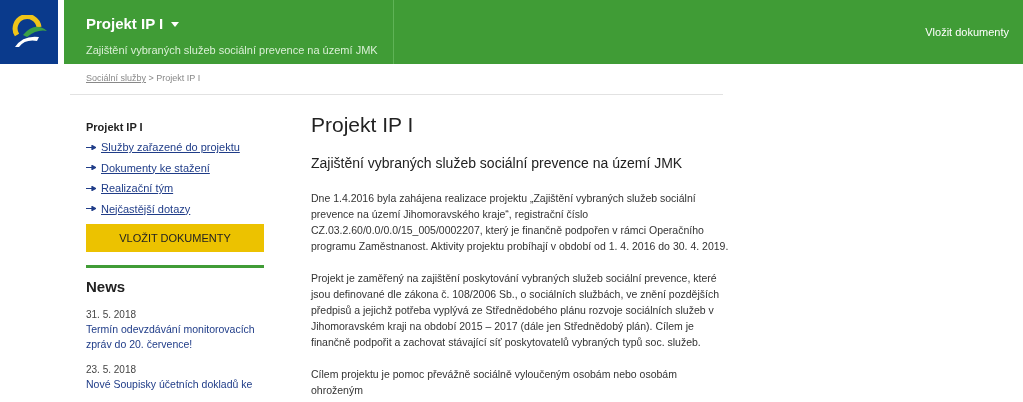 The image size is (1023, 402). I want to click on breadcrumb-link: Sociální služby, so click(116, 78).